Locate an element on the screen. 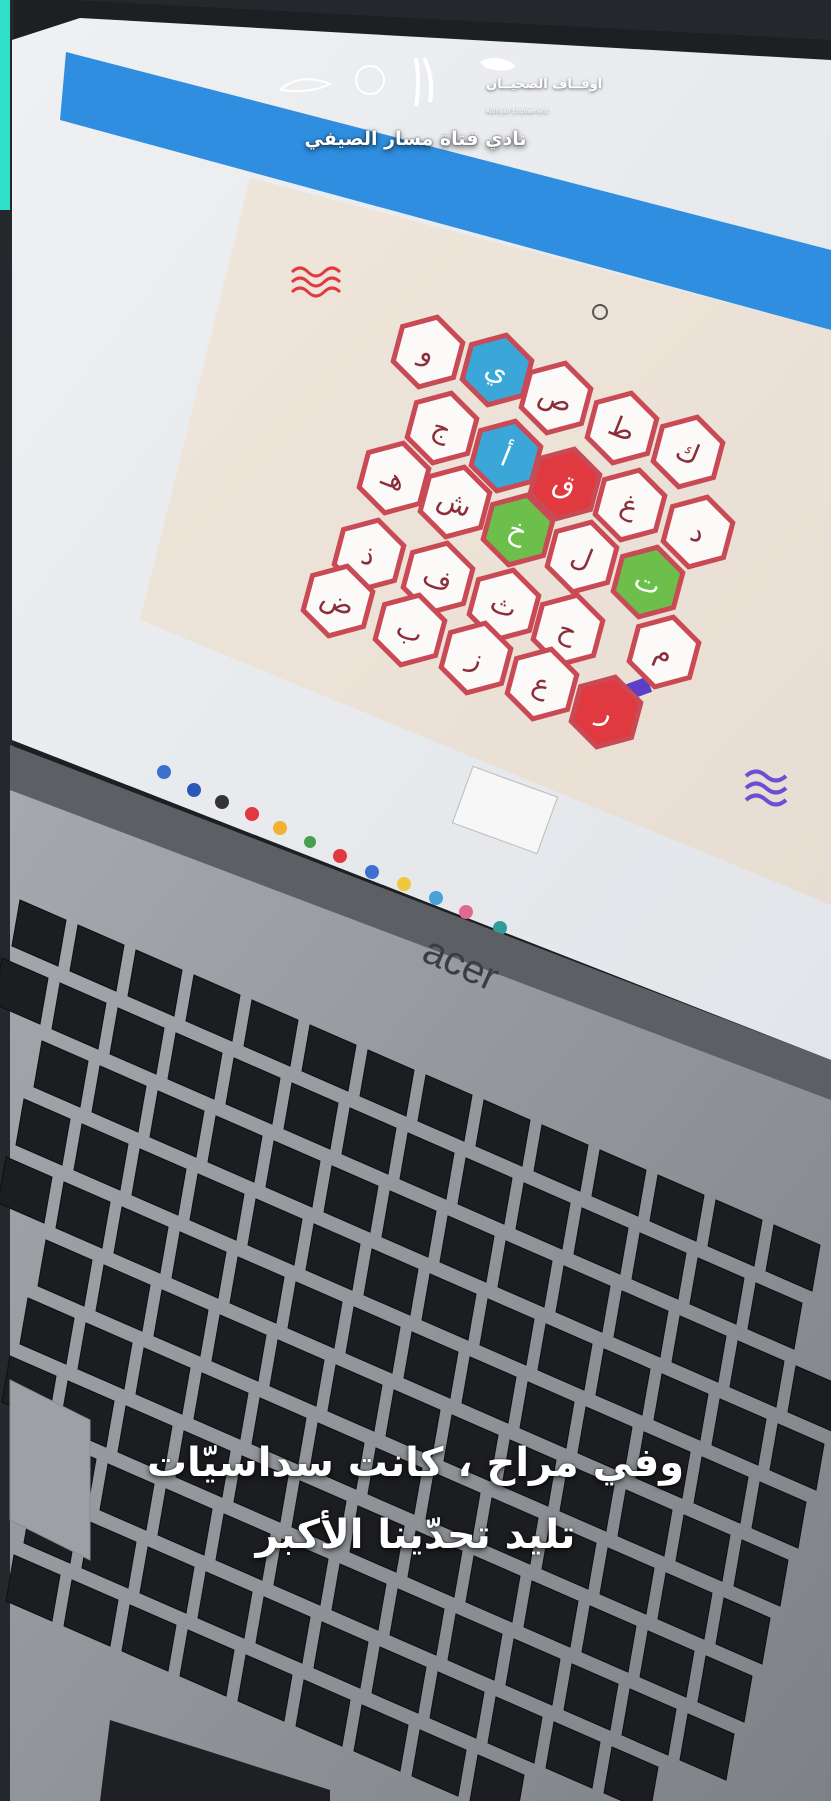 This screenshot has height=1801, width=831. caption-line-1: وفي مراح ، كانت سداسيّات is located at coordinates (415, 1463).